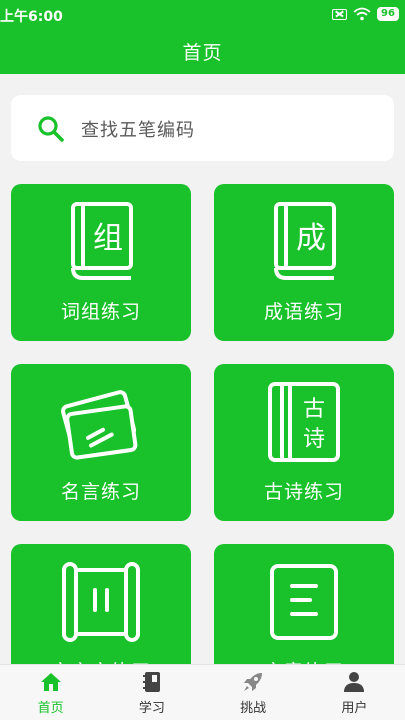 This screenshot has height=720, width=405. What do you see at coordinates (362, 14) in the screenshot?
I see `wifi-icon` at bounding box center [362, 14].